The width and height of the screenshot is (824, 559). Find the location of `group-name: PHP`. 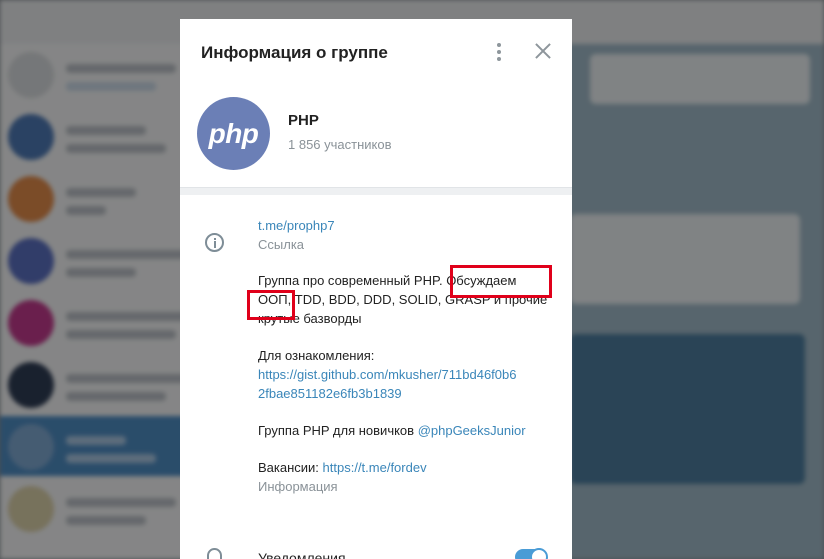

group-name: PHP is located at coordinates (303, 120).